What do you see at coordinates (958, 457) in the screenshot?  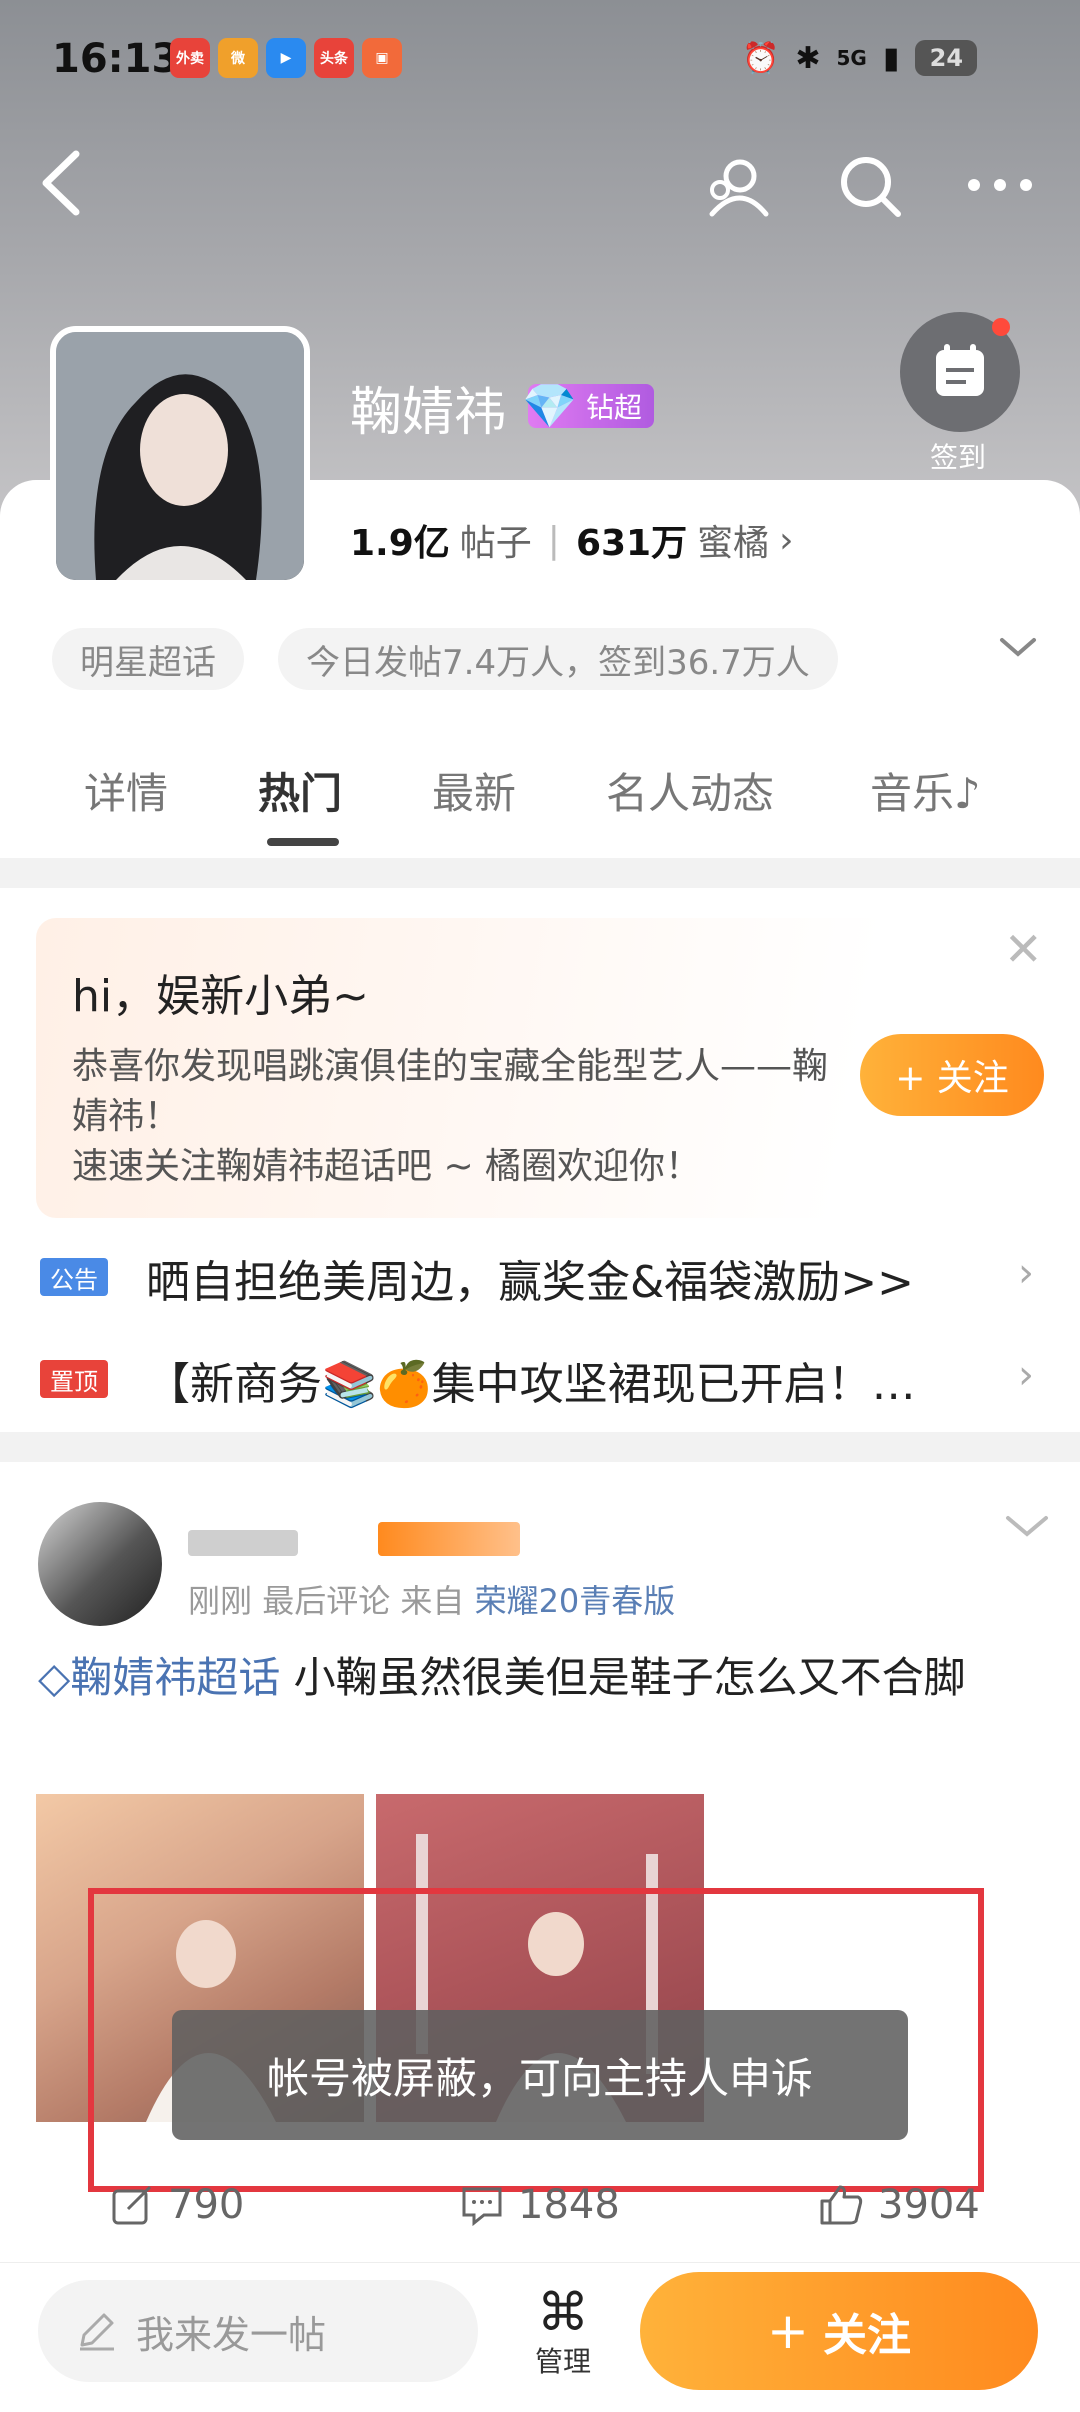 I see `sign-in-label: 签到` at bounding box center [958, 457].